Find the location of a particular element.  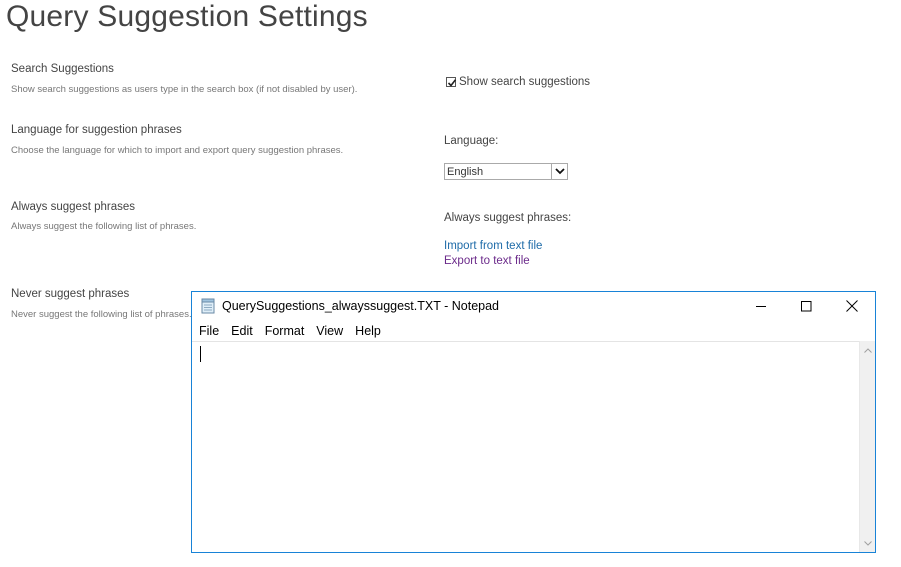

export-to-text-file-link: Export to text file is located at coordinates (487, 261).